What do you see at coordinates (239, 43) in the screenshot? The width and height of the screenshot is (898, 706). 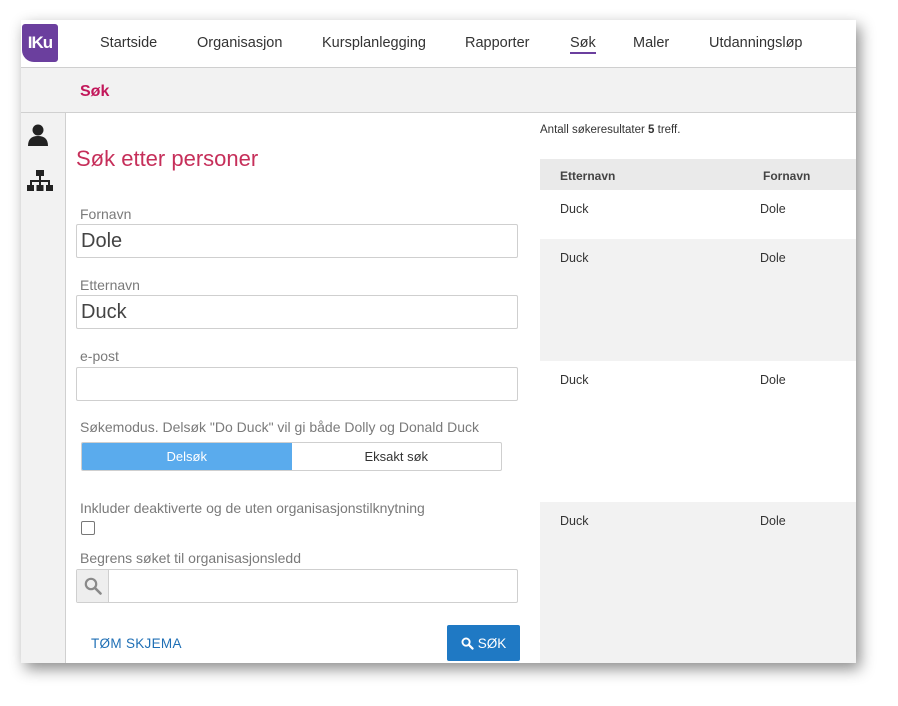 I see `nav-organisasjon: Organisasjon` at bounding box center [239, 43].